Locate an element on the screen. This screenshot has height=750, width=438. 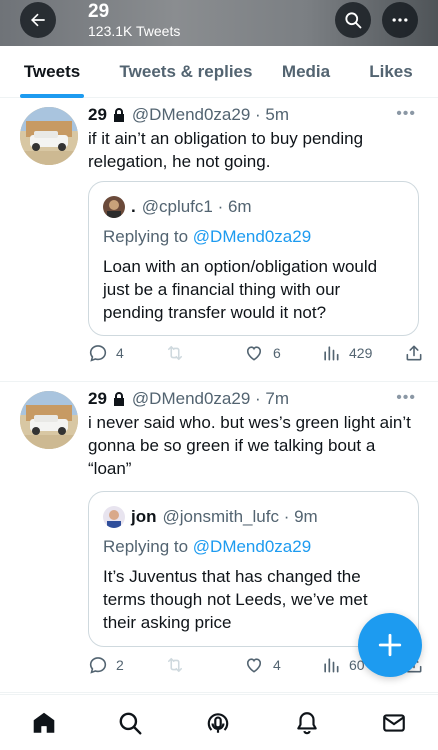
compose-tweet-button is located at coordinates (390, 645).